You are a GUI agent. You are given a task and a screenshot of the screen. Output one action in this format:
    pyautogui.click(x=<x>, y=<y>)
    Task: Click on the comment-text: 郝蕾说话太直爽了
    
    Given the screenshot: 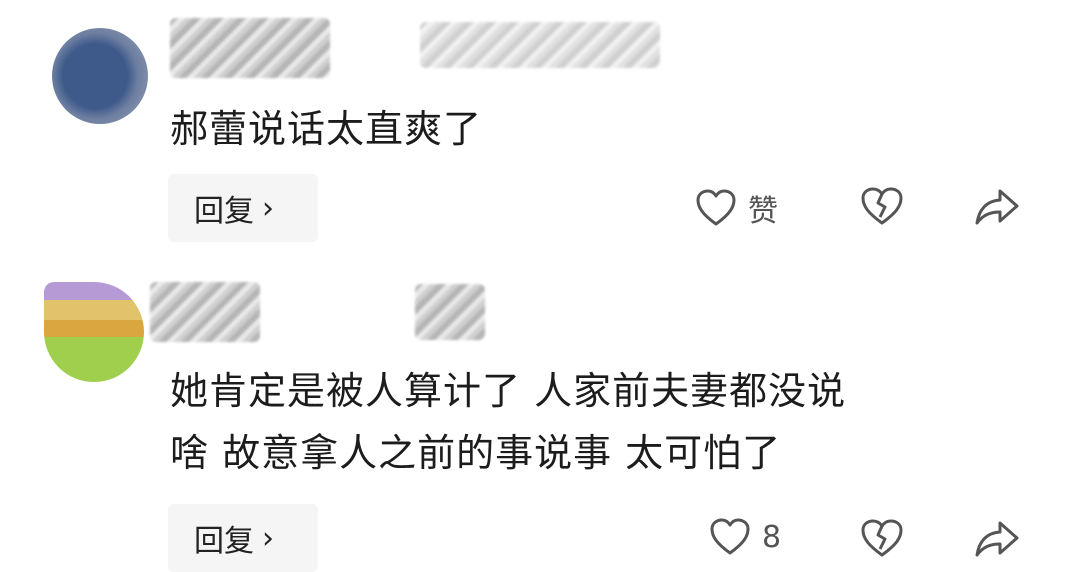 What is the action you would take?
    pyautogui.click(x=326, y=129)
    